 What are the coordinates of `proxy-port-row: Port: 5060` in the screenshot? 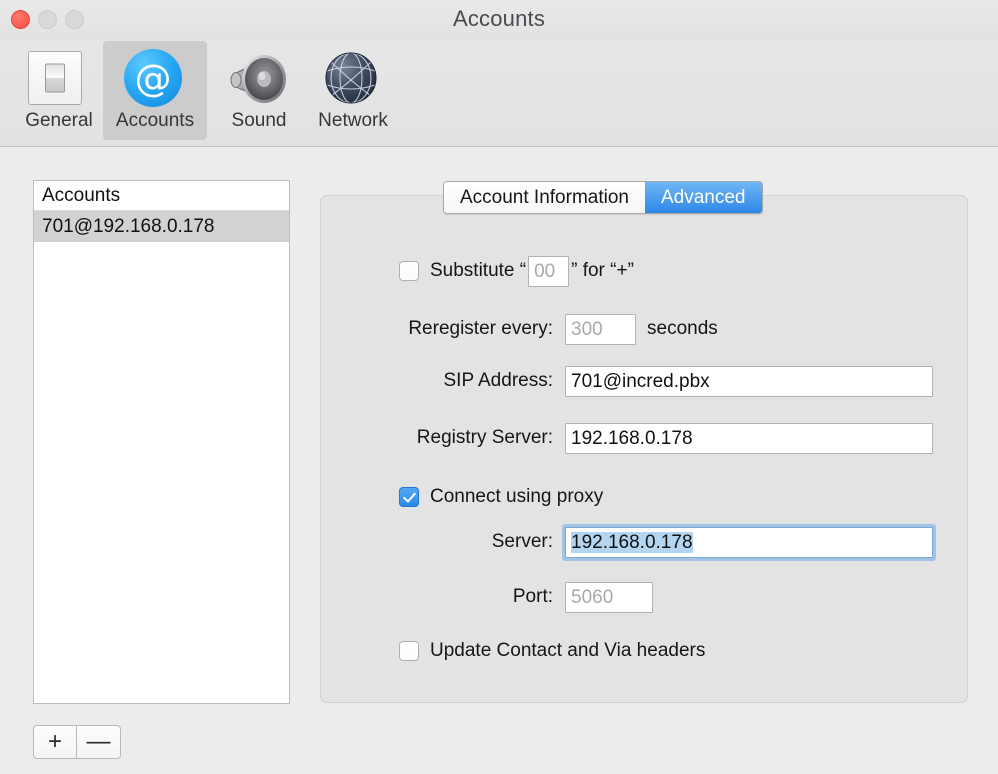 It's located at (508, 597).